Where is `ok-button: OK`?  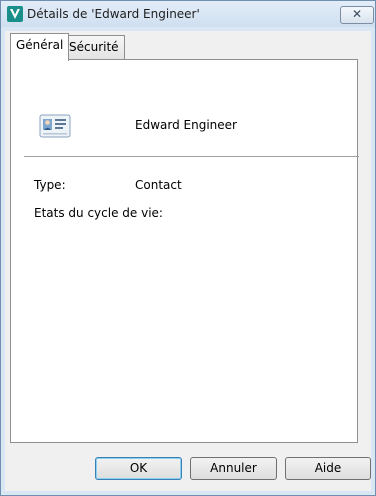 ok-button: OK is located at coordinates (138, 468).